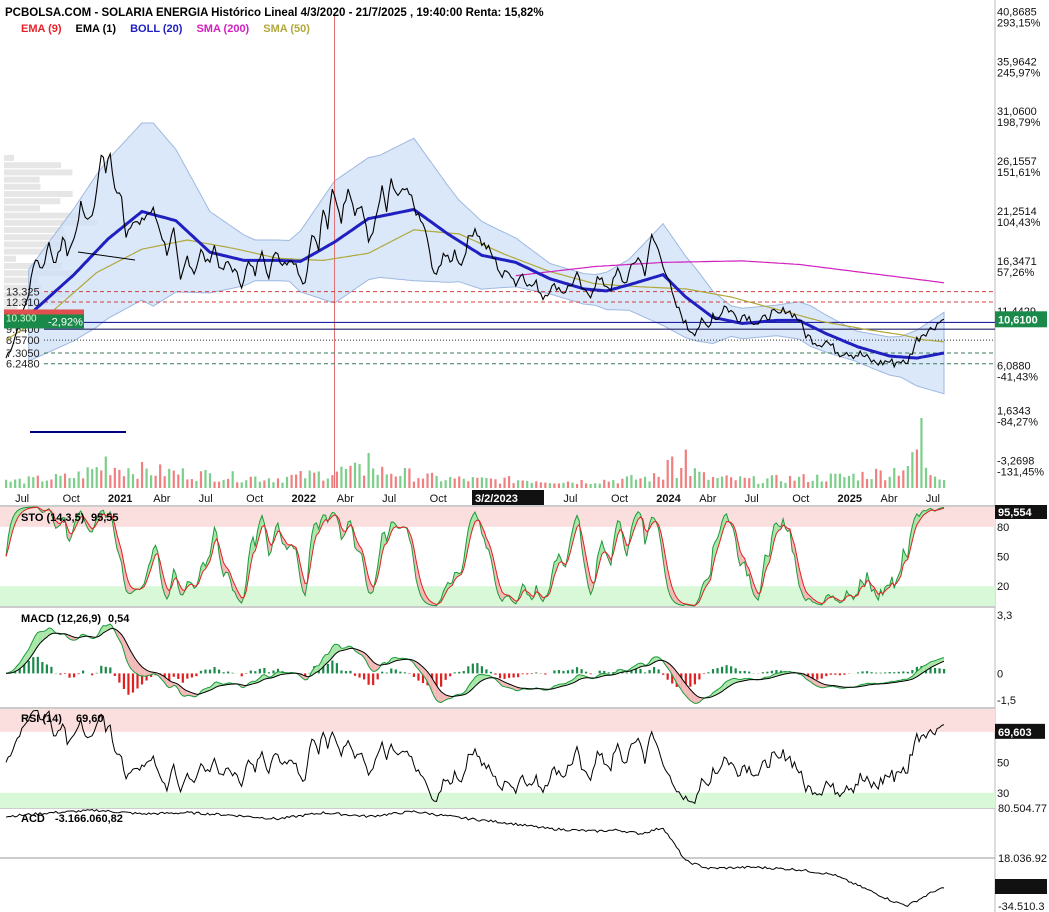 This screenshot has height=912, width=1049. What do you see at coordinates (1003, 794) in the screenshot?
I see `rsi-level-label: 30` at bounding box center [1003, 794].